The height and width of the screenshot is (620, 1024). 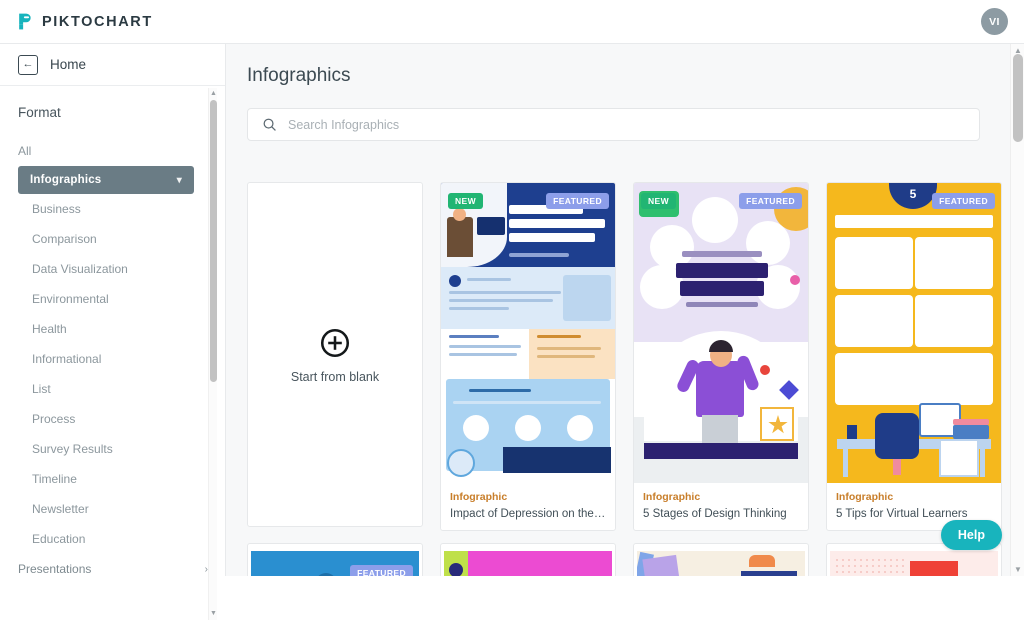 What do you see at coordinates (97, 22) in the screenshot?
I see `brand-name: PIKTOCHART` at bounding box center [97, 22].